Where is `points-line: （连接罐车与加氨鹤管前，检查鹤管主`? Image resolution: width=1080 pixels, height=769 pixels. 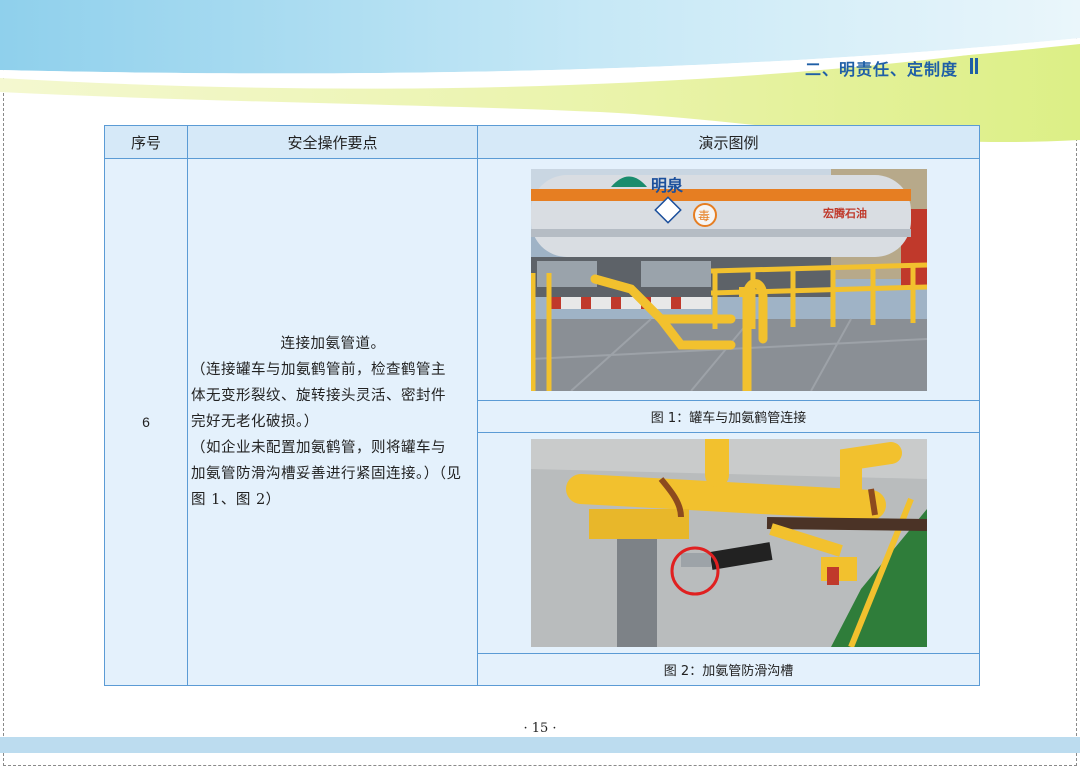
points-line: （连接罐车与加氨鹤管前，检查鹤管主 is located at coordinates (318, 370).